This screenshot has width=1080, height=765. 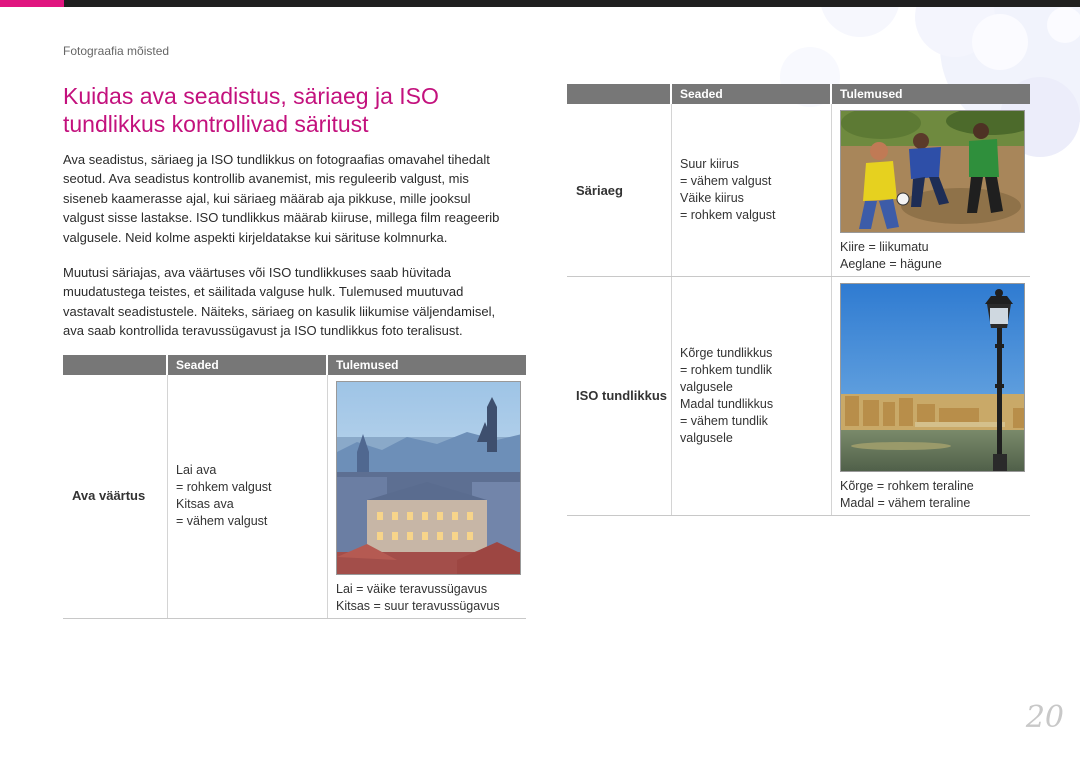 I want to click on city-illustration, so click(x=428, y=478).